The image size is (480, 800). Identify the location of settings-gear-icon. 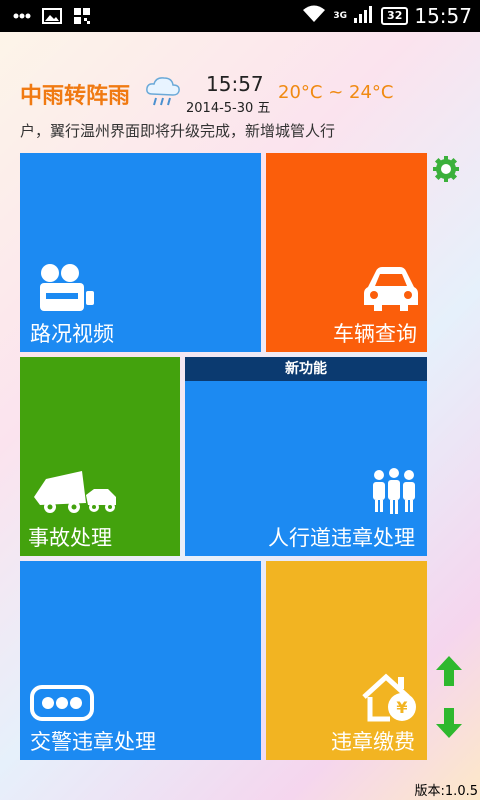
(446, 169).